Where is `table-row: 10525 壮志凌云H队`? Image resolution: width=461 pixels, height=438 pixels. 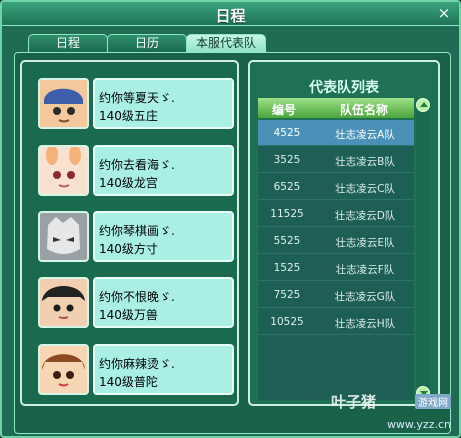 table-row: 10525 壮志凌云H队 is located at coordinates (336, 322).